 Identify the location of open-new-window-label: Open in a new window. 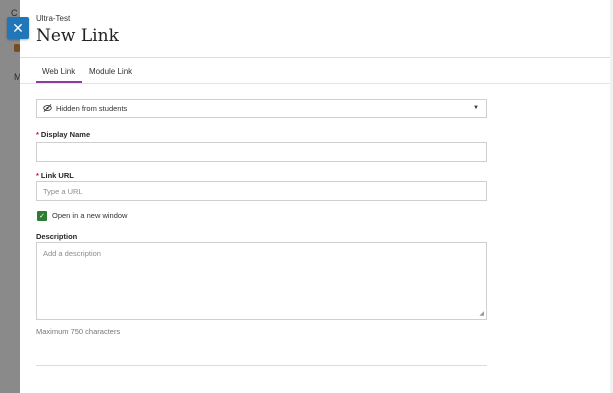
(90, 215).